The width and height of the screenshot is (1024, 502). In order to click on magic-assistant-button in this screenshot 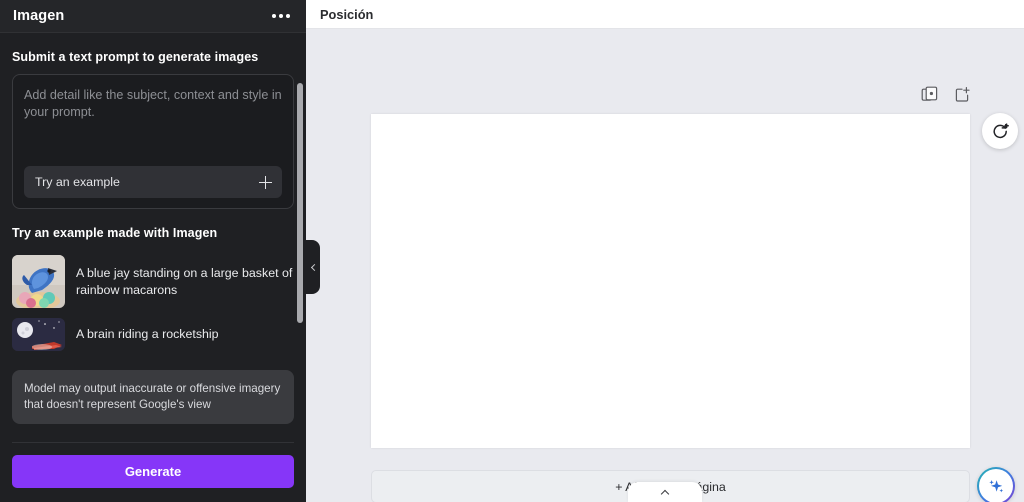, I will do `click(996, 484)`.